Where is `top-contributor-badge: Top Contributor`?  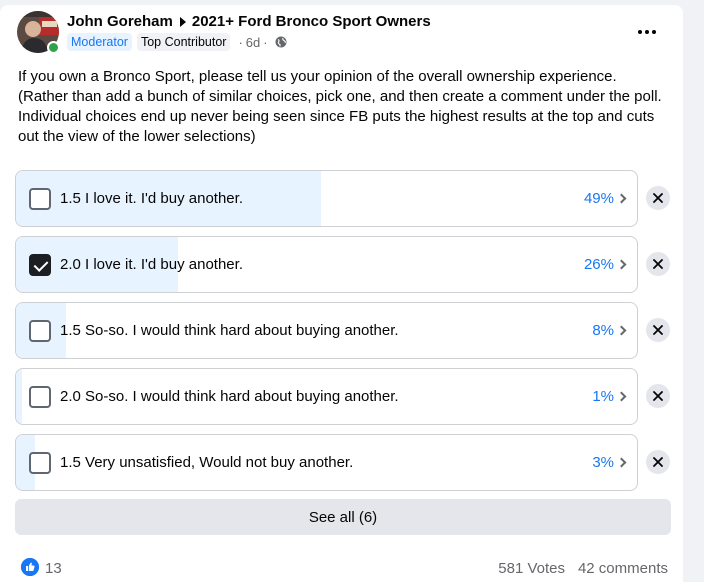
top-contributor-badge: Top Contributor is located at coordinates (183, 42).